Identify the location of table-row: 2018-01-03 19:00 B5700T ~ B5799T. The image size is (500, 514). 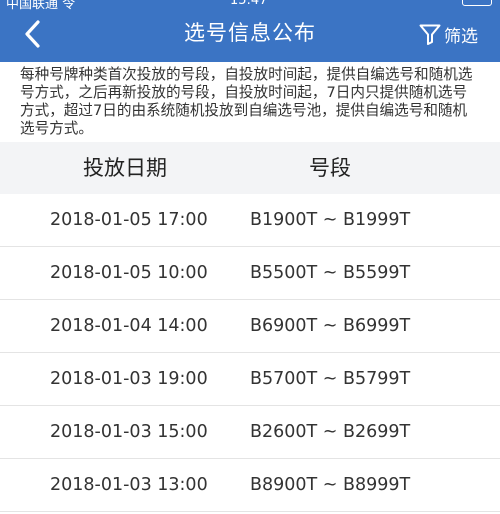
(250, 379).